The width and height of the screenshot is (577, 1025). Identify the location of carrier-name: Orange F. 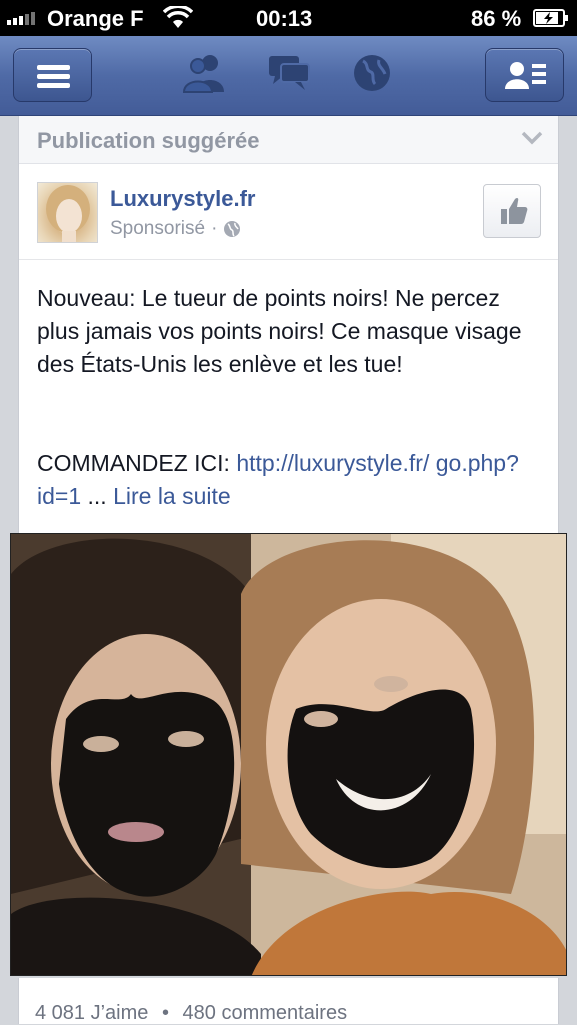
(95, 18).